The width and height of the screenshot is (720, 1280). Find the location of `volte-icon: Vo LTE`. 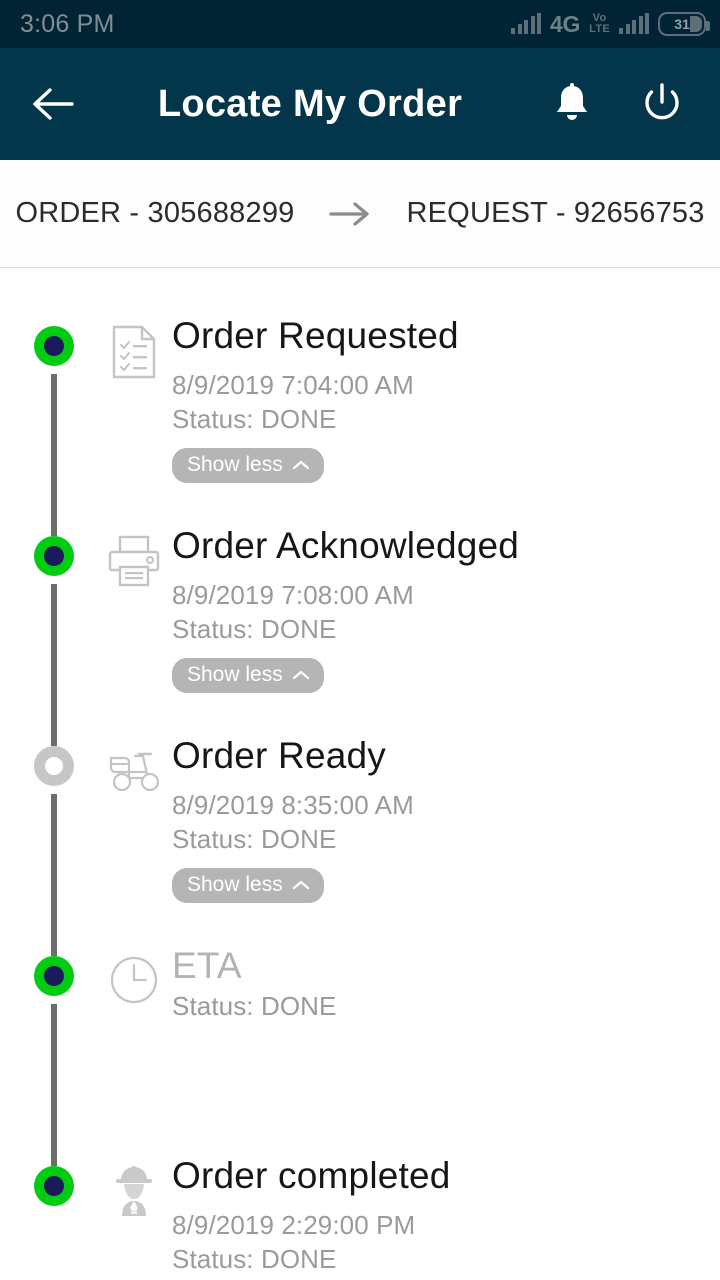

volte-icon: Vo LTE is located at coordinates (599, 24).